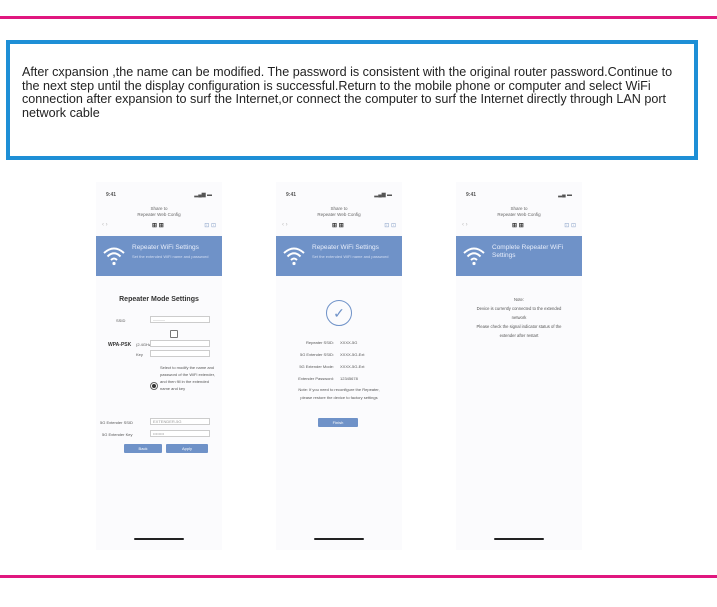  Describe the element at coordinates (121, 320) in the screenshot. I see `ssid-label: SSID` at that location.